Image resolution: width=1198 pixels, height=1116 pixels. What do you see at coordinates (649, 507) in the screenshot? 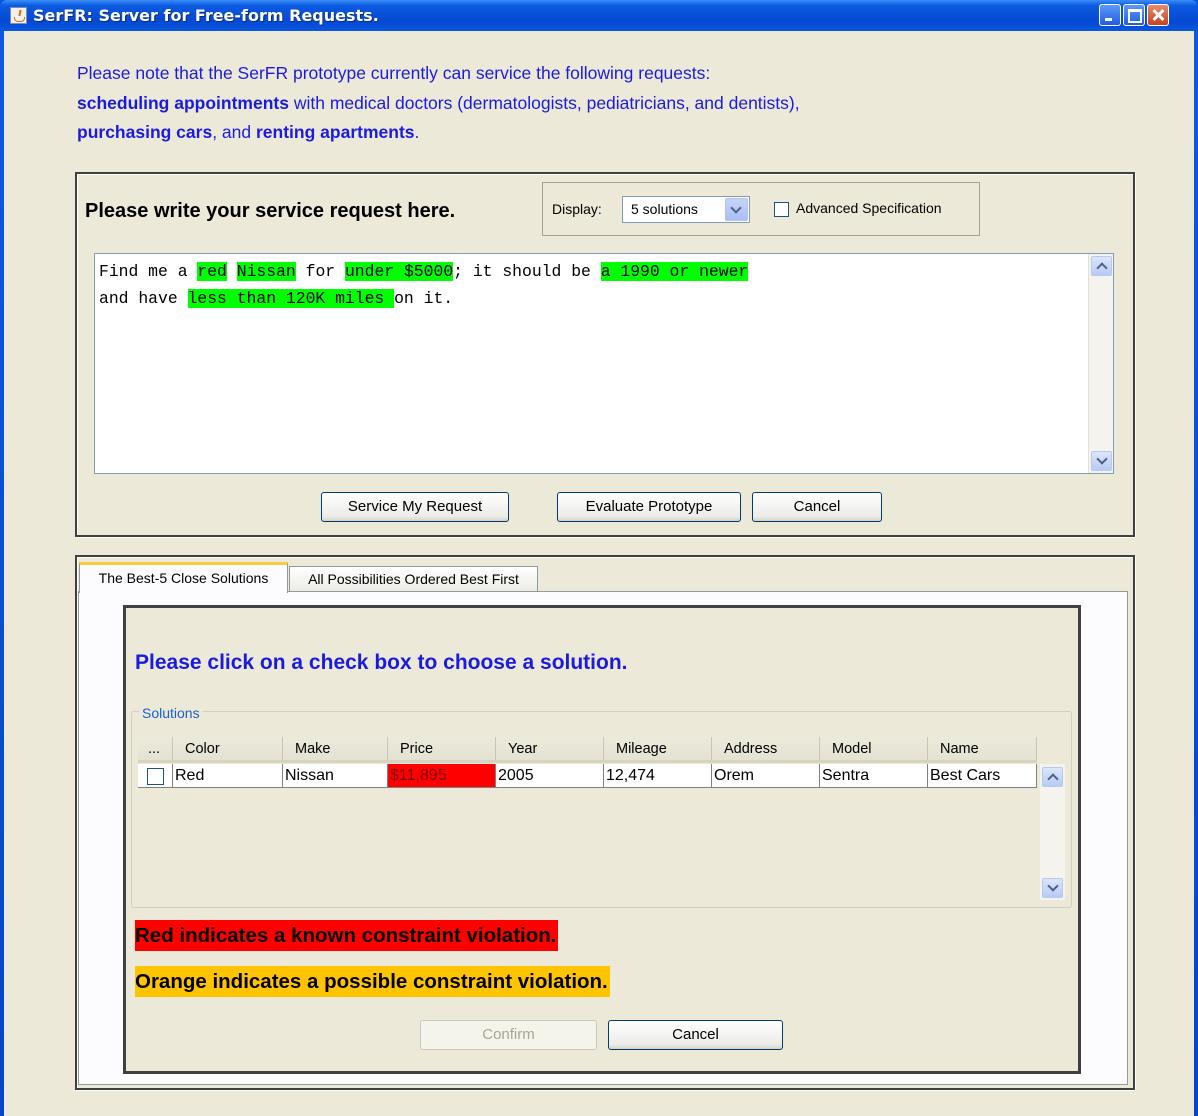
I see `evaluate-prototype-button: Evaluate Prototype` at bounding box center [649, 507].